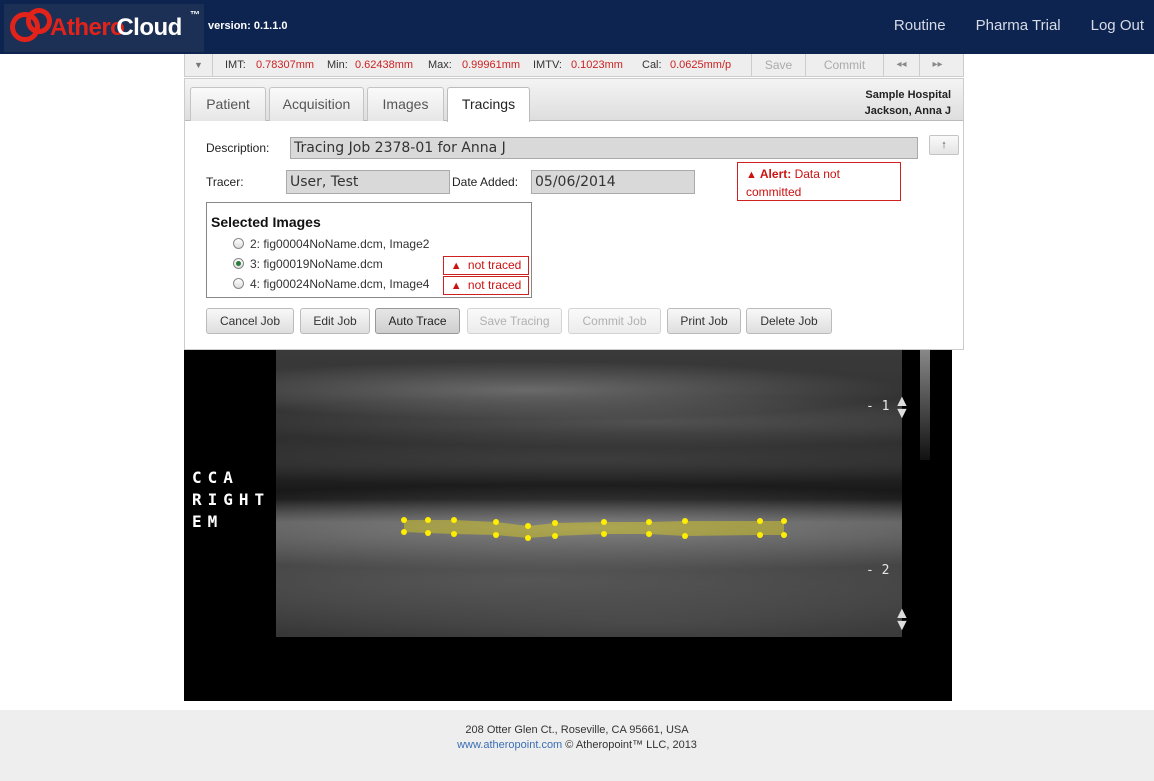 Image resolution: width=1154 pixels, height=781 pixels. What do you see at coordinates (250, 321) in the screenshot?
I see `cancel-job-button: Cancel Job` at bounding box center [250, 321].